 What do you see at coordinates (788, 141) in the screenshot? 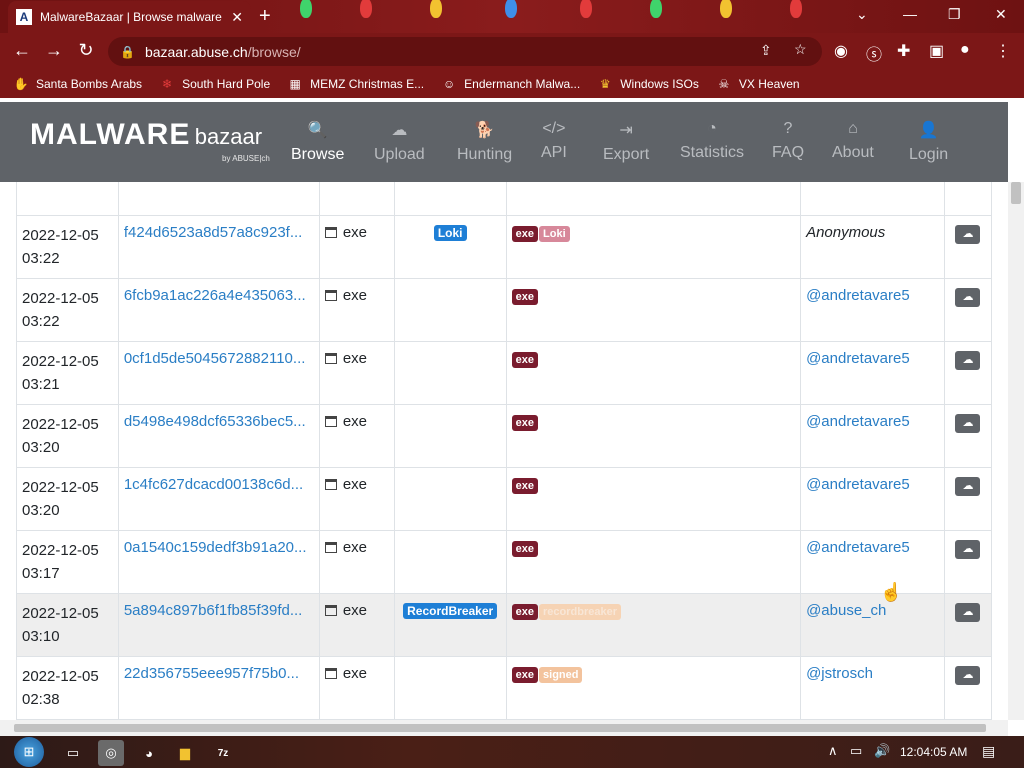
I see `nav-faq: ? FAQ` at bounding box center [788, 141].